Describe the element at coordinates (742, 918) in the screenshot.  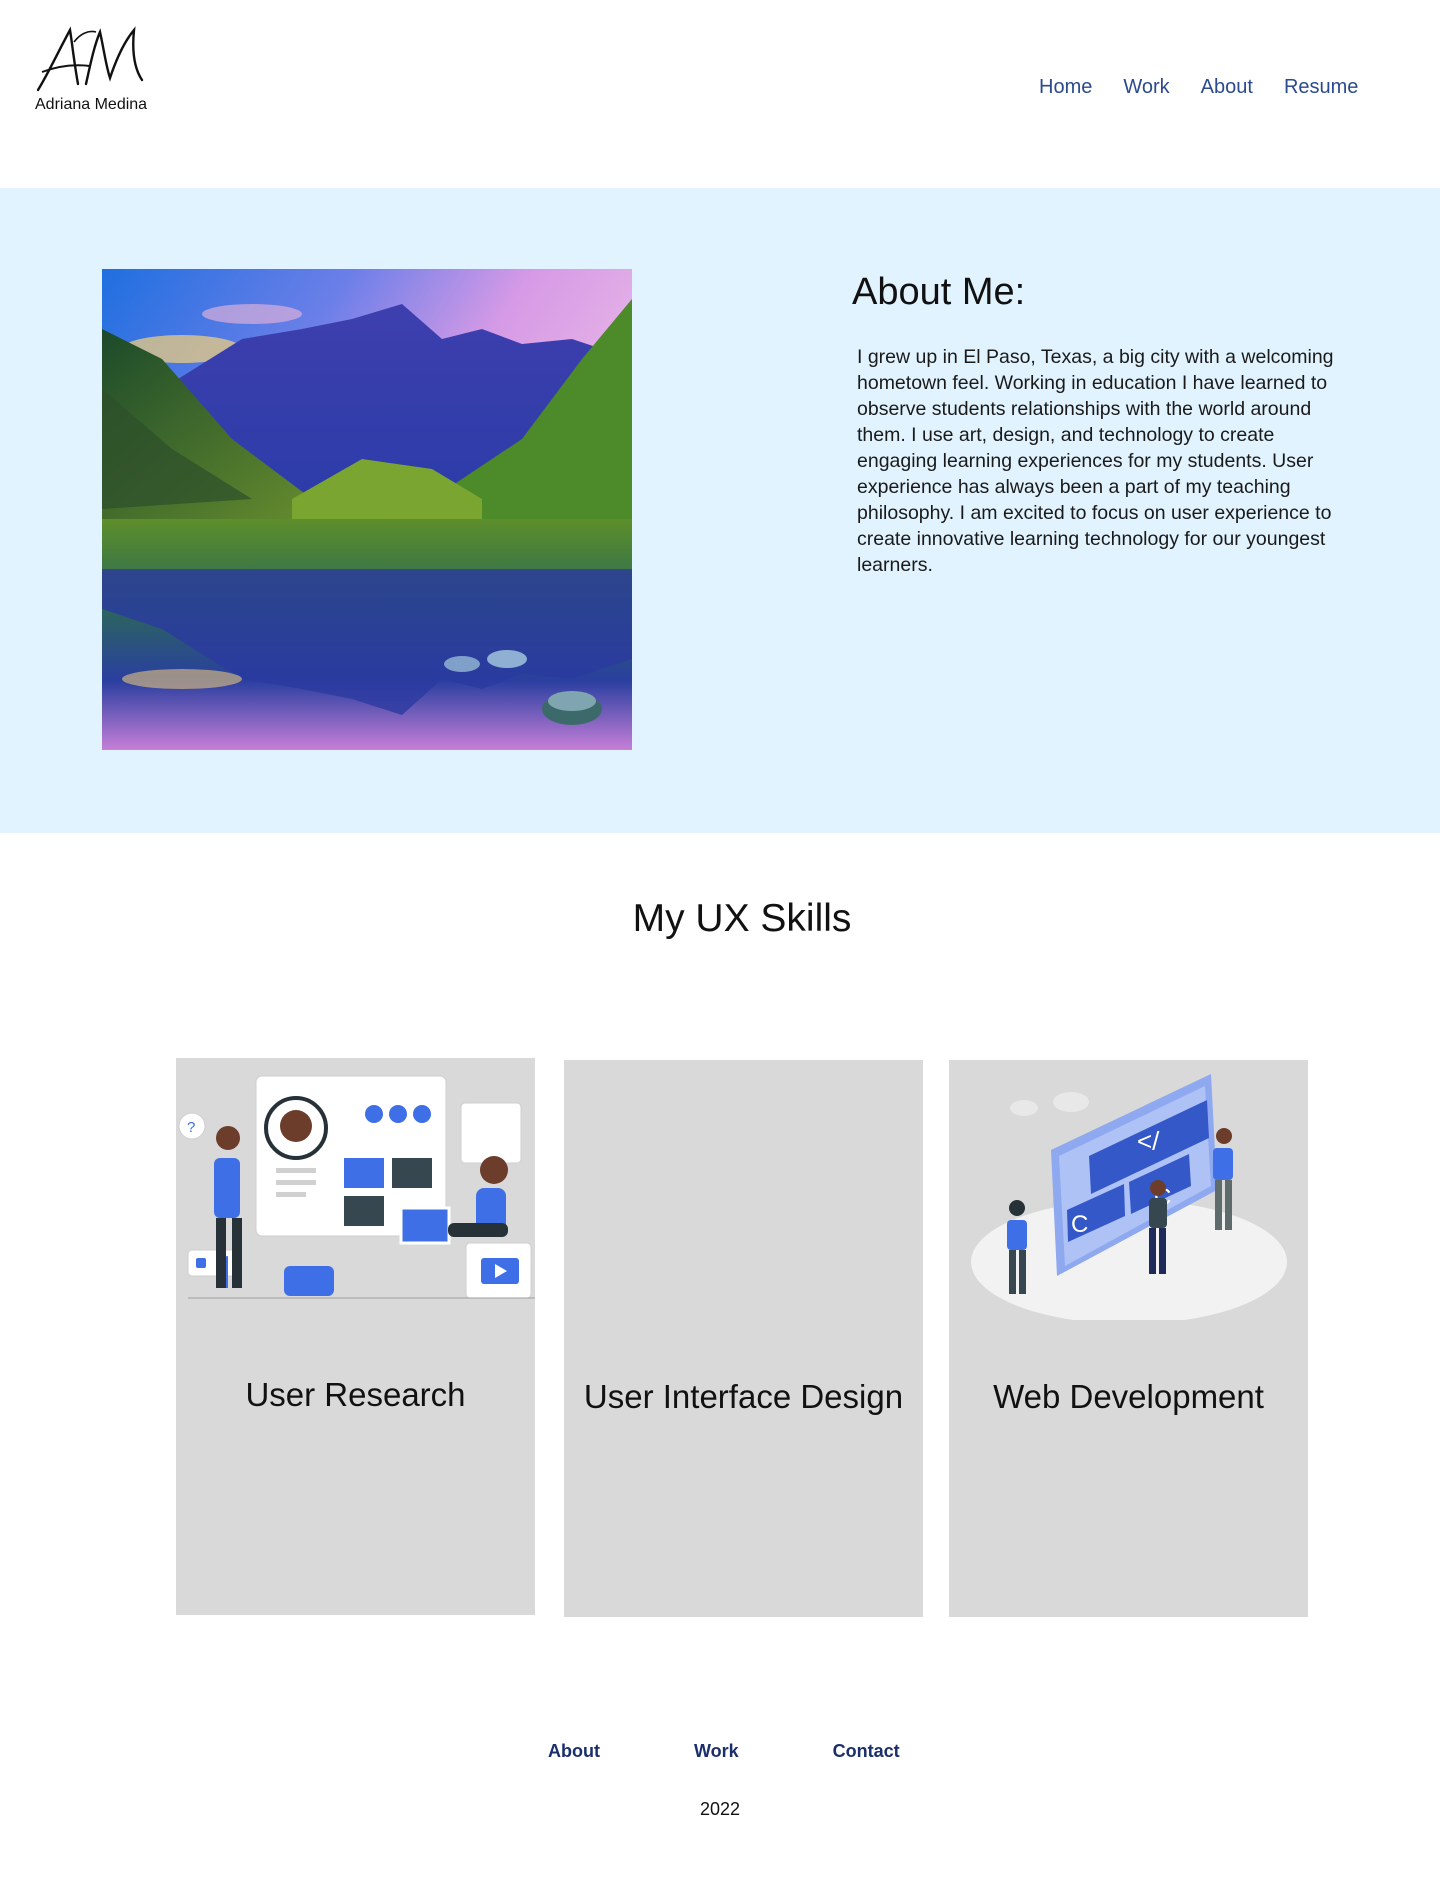
I see `skills-title: My UX Skills` at that location.